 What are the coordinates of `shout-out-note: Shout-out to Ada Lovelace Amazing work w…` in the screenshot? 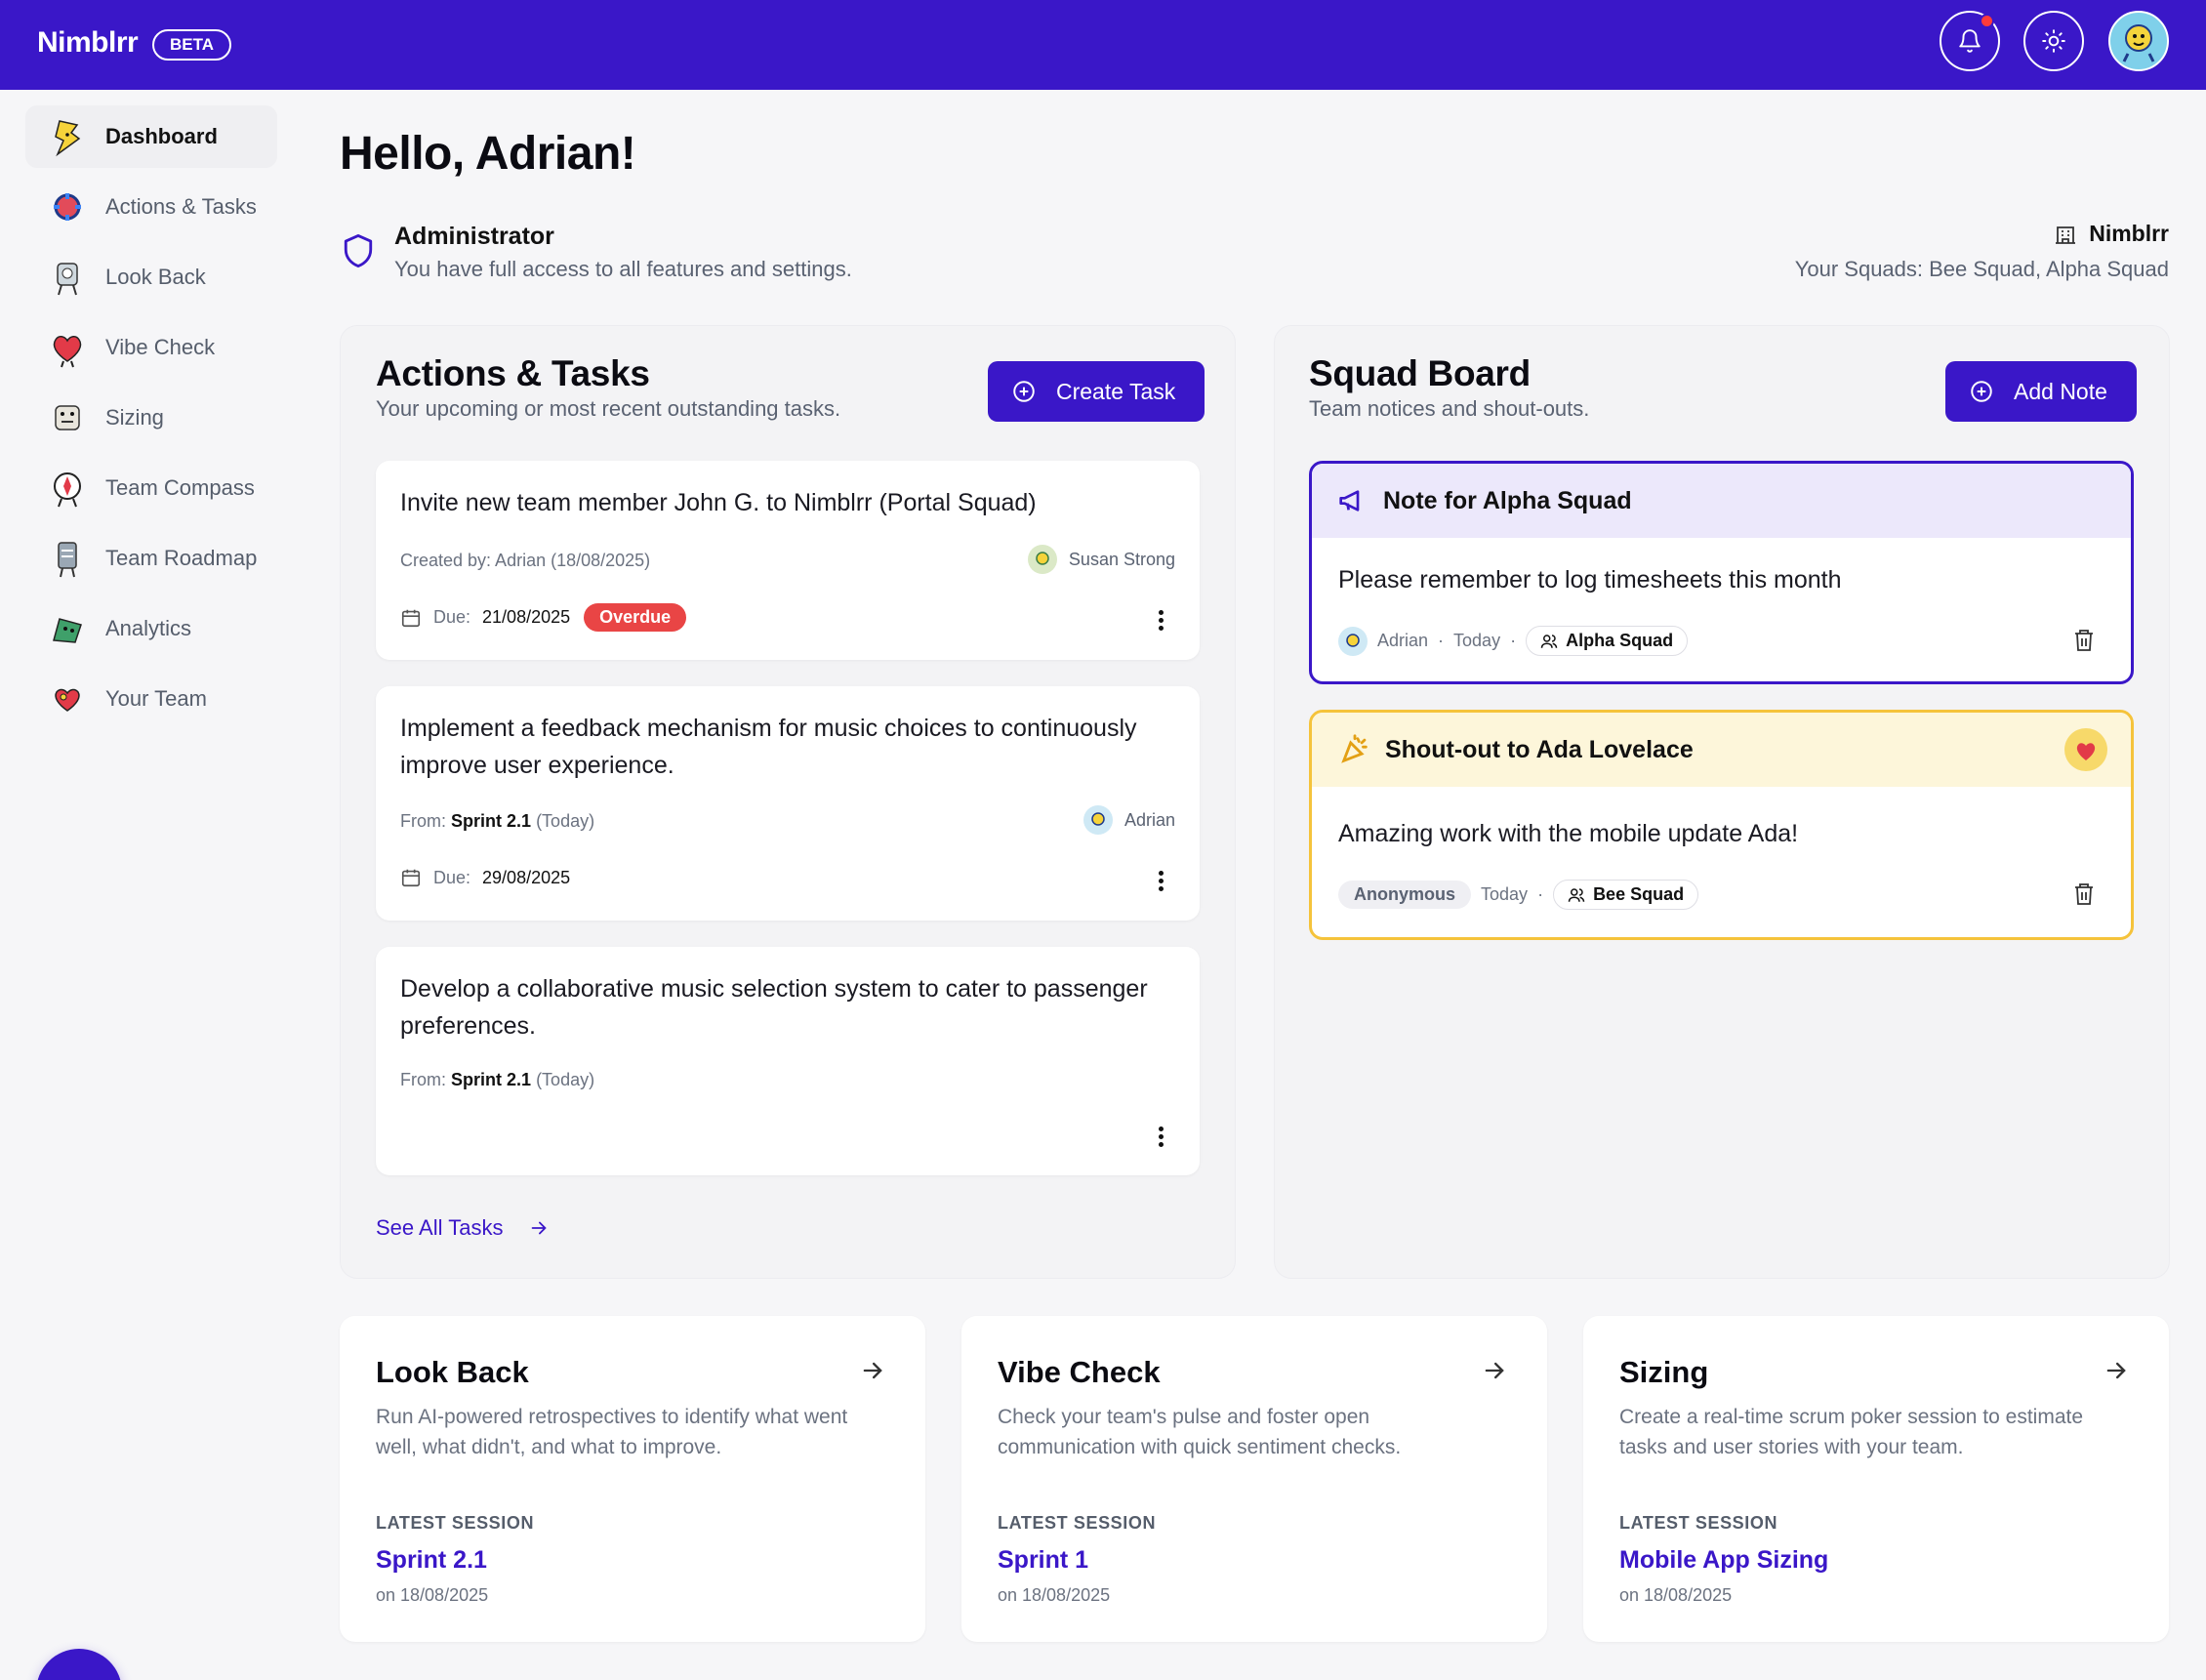 It's located at (1721, 825).